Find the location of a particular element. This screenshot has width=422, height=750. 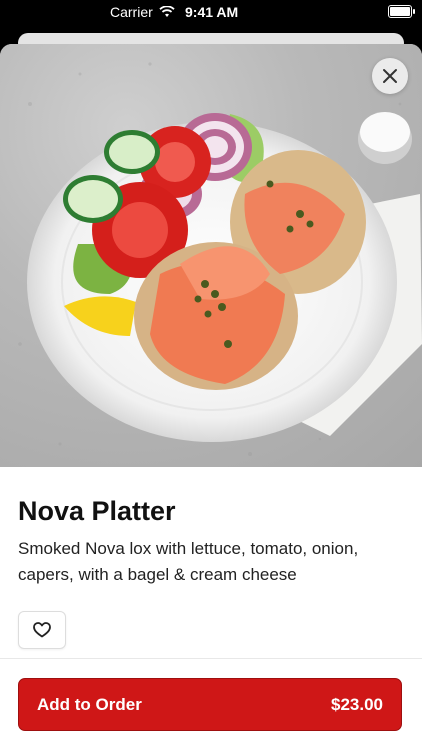

status-time: 9:41 AM is located at coordinates (212, 12).